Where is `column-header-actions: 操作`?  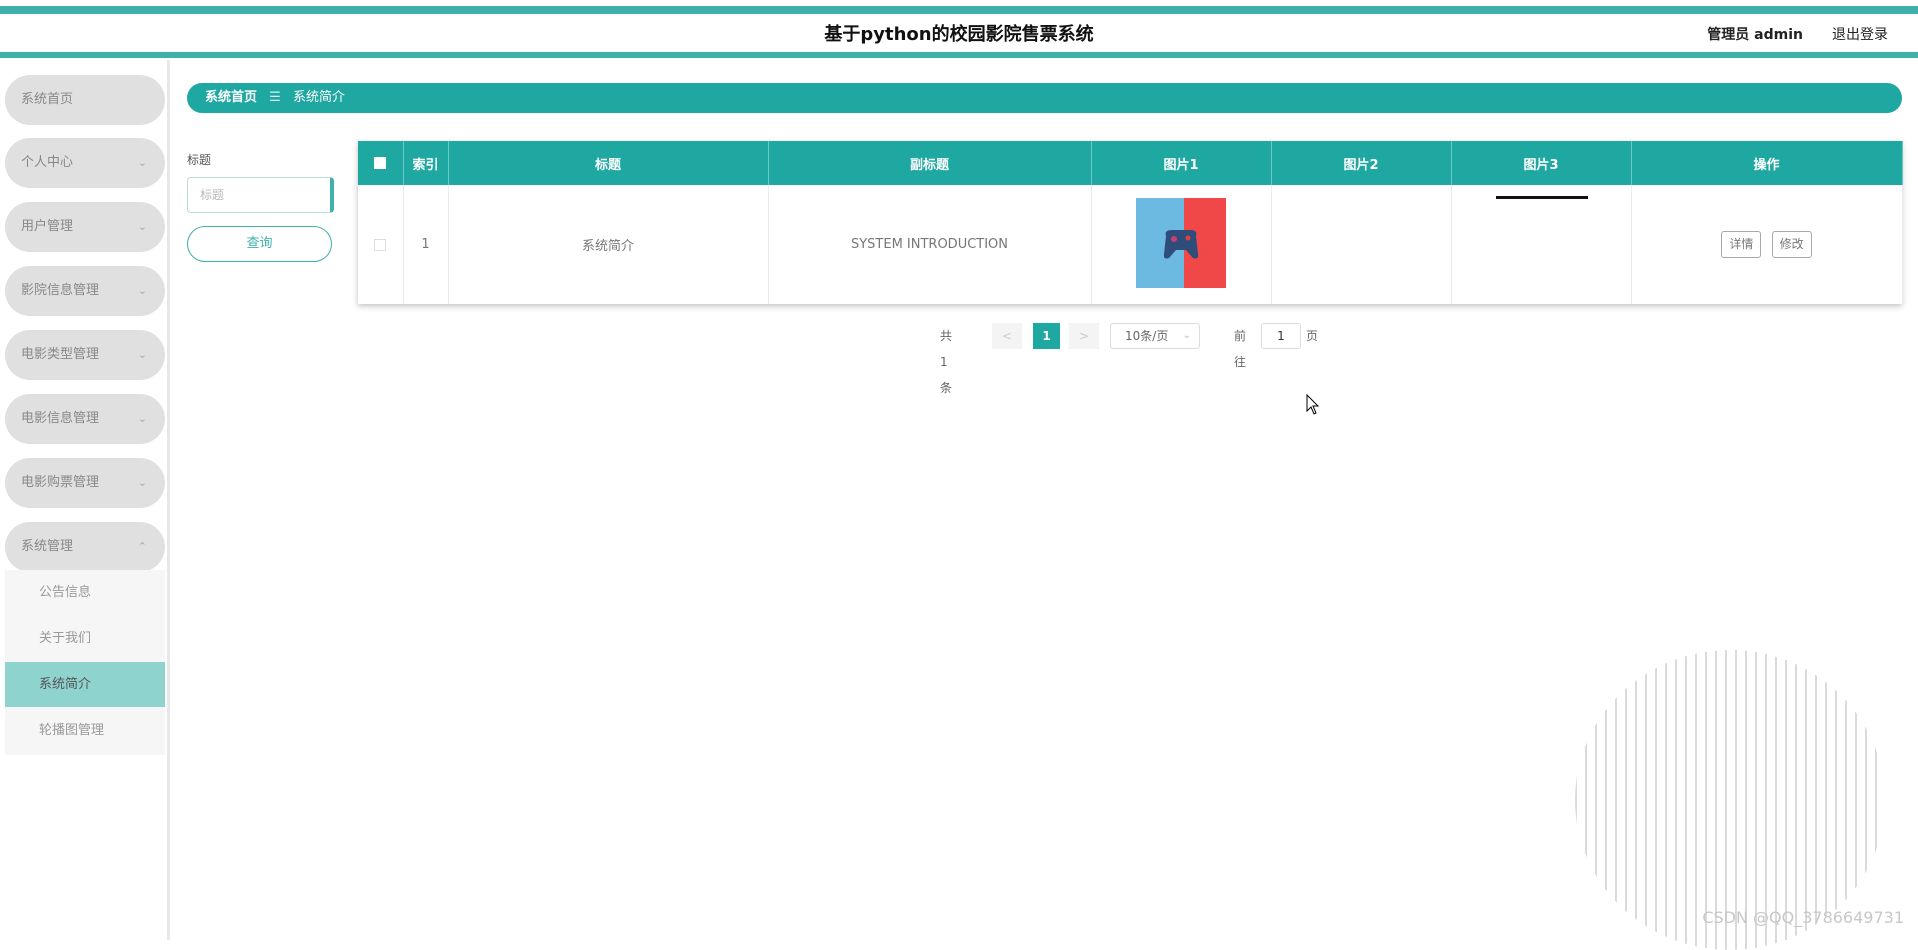 column-header-actions: 操作 is located at coordinates (1767, 163).